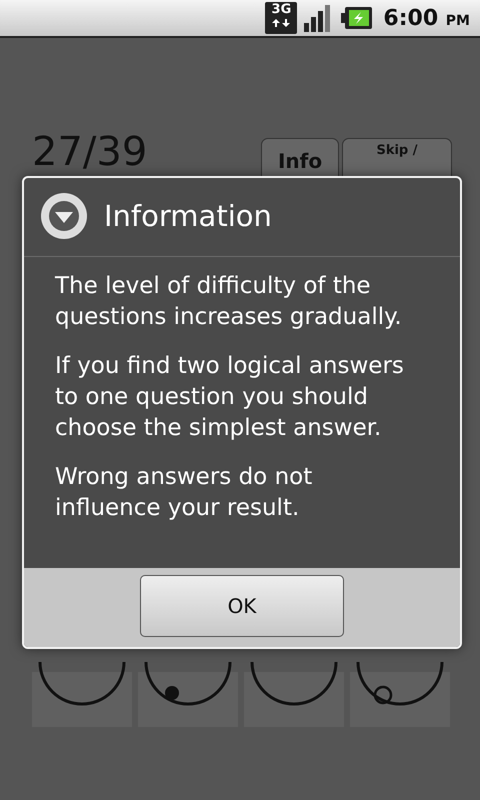 The width and height of the screenshot is (480, 800). What do you see at coordinates (230, 397) in the screenshot?
I see `dialog-message: If you find two logical answers to one question you should choose the simplest answer.` at bounding box center [230, 397].